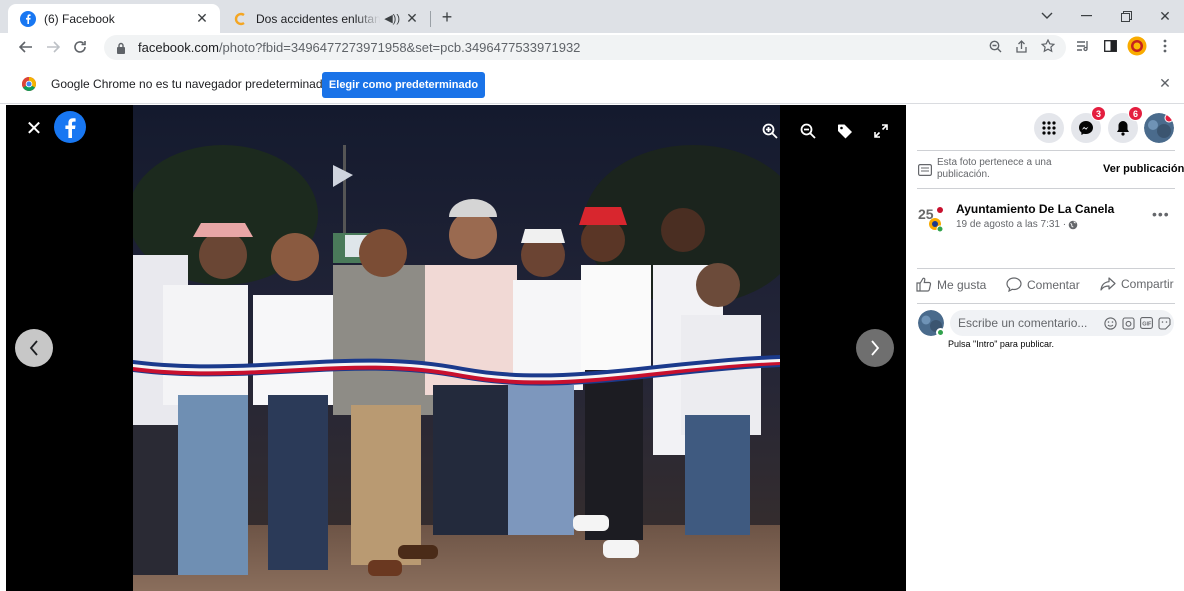 This screenshot has width=1184, height=591. I want to click on window-close-button: ✕, so click(1164, 16).